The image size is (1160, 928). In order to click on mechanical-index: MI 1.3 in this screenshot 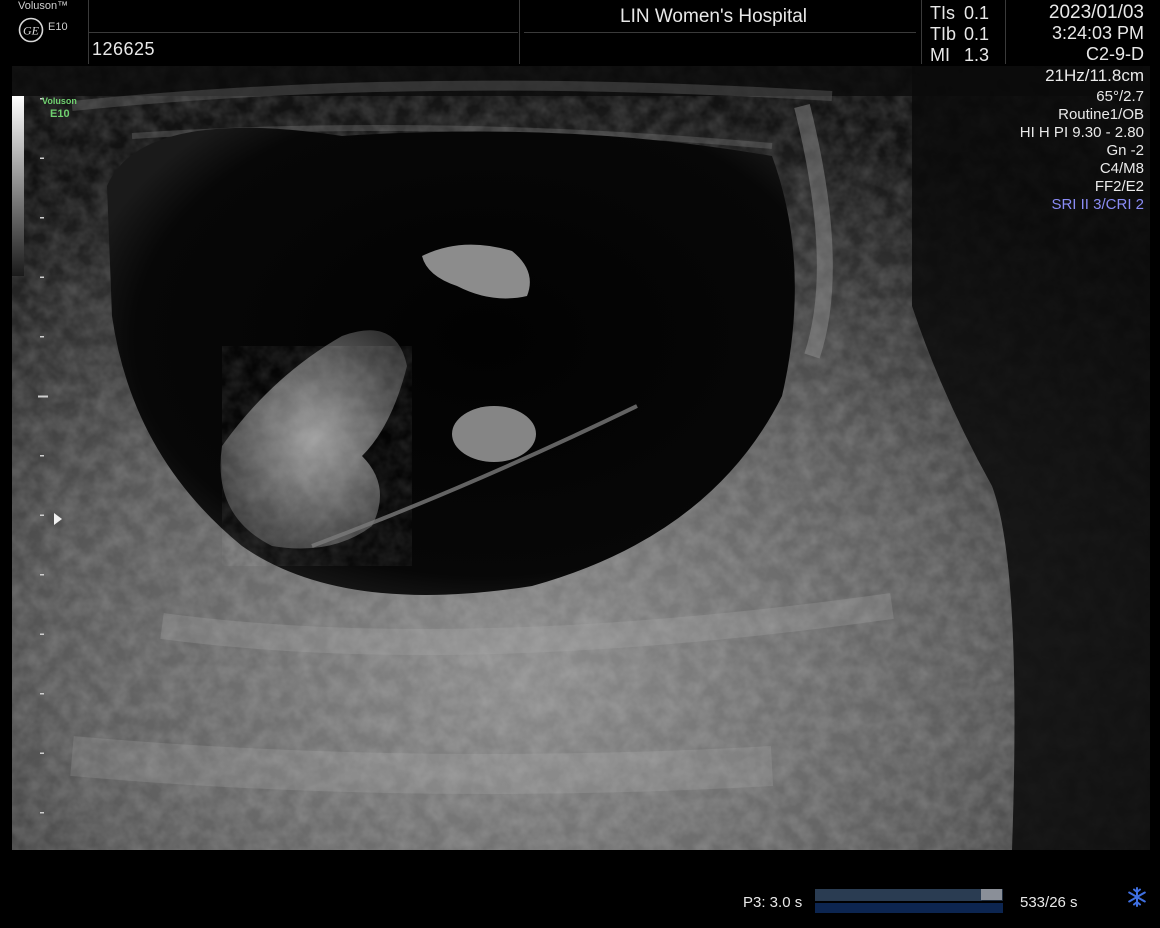, I will do `click(965, 55)`.